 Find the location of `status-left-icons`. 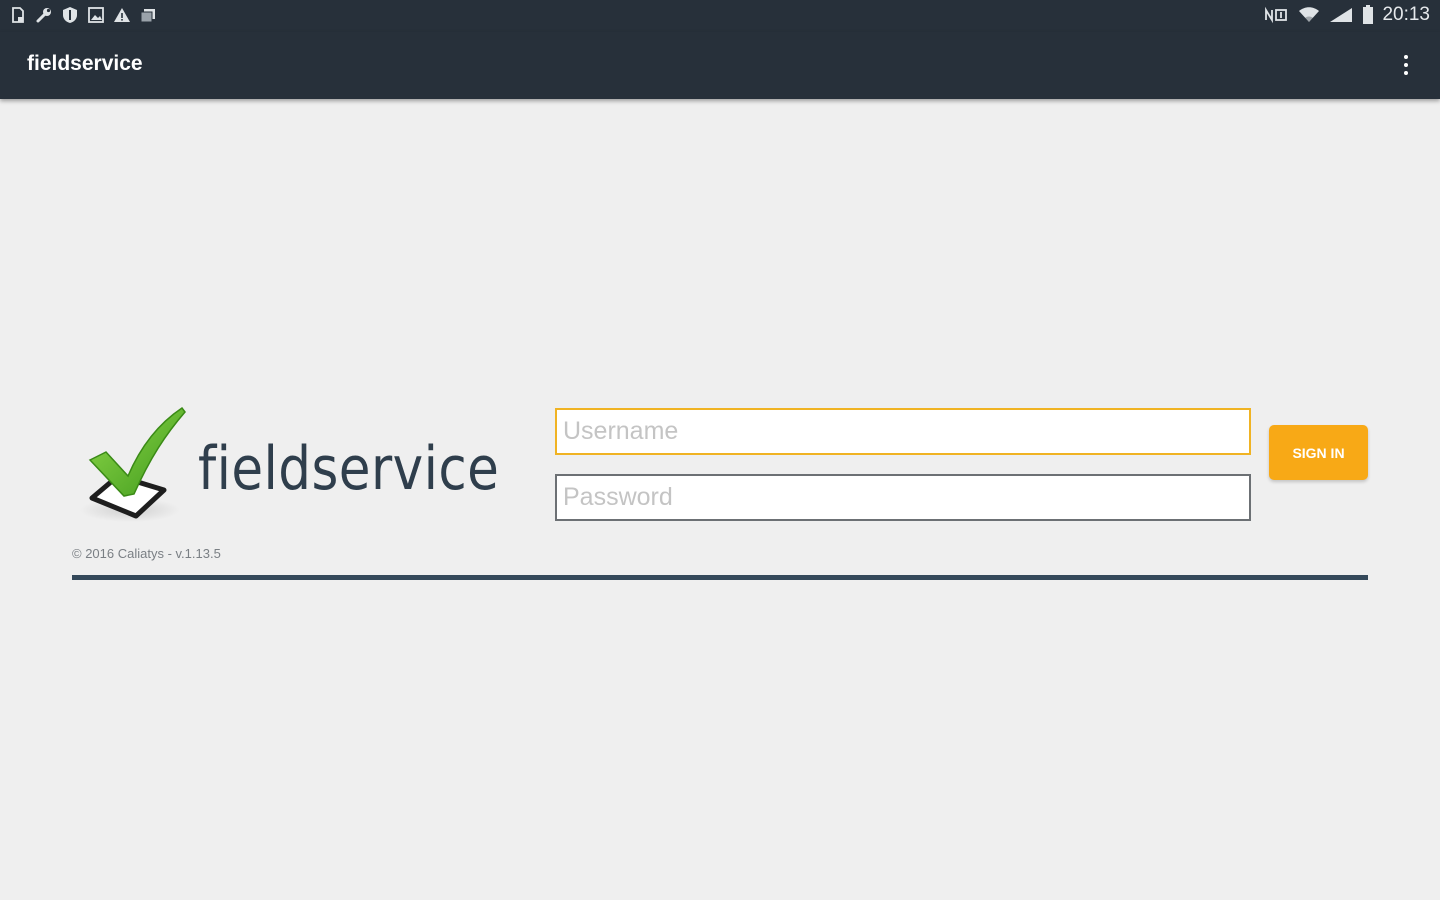

status-left-icons is located at coordinates (83, 15).